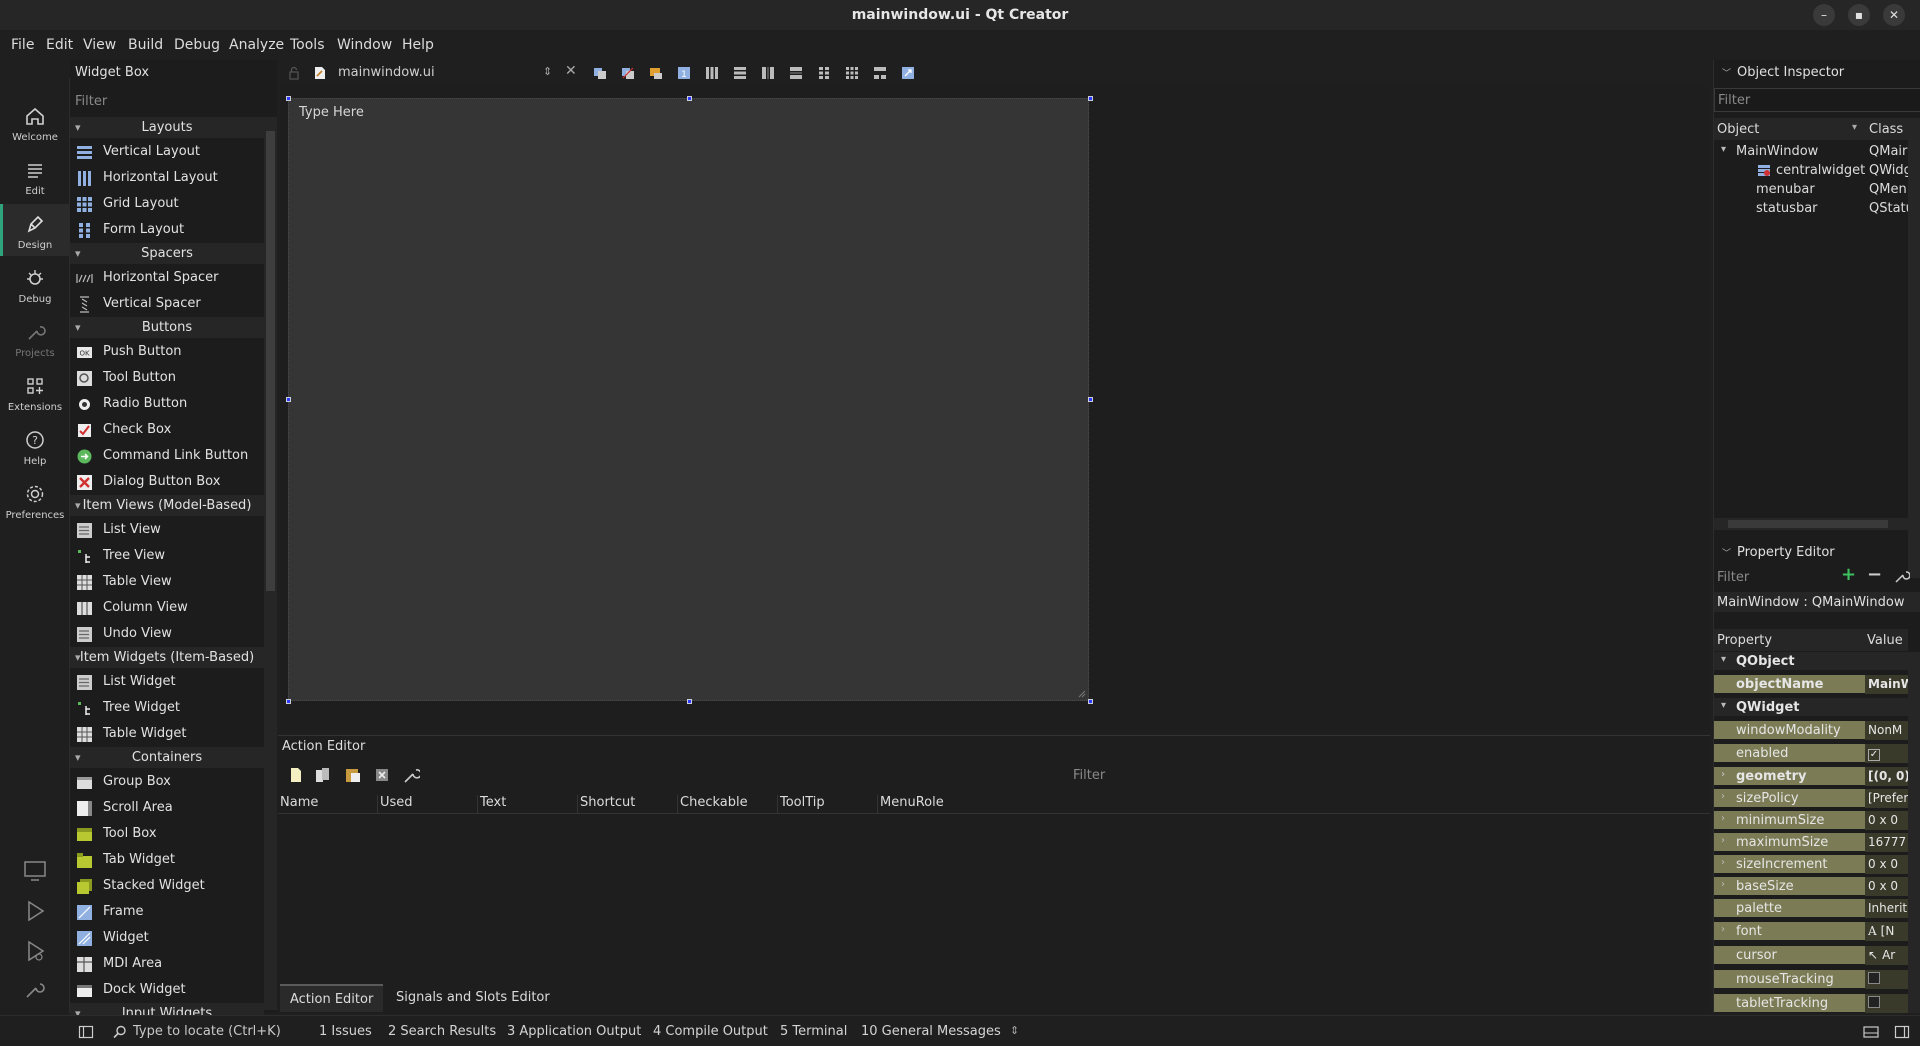 Image resolution: width=1920 pixels, height=1046 pixels. What do you see at coordinates (571, 71) in the screenshot?
I see `close-document-icon: ✕` at bounding box center [571, 71].